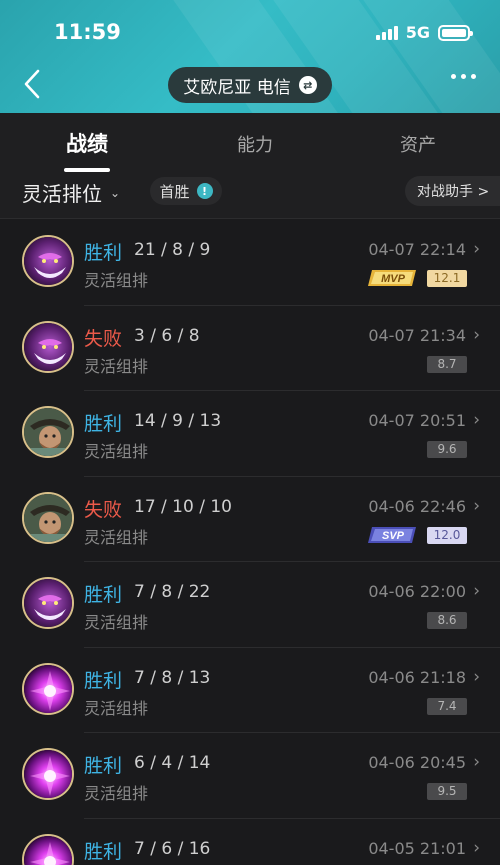 Image resolution: width=500 pixels, height=865 pixels. What do you see at coordinates (447, 620) in the screenshot?
I see `performance-score: 8.6` at bounding box center [447, 620].